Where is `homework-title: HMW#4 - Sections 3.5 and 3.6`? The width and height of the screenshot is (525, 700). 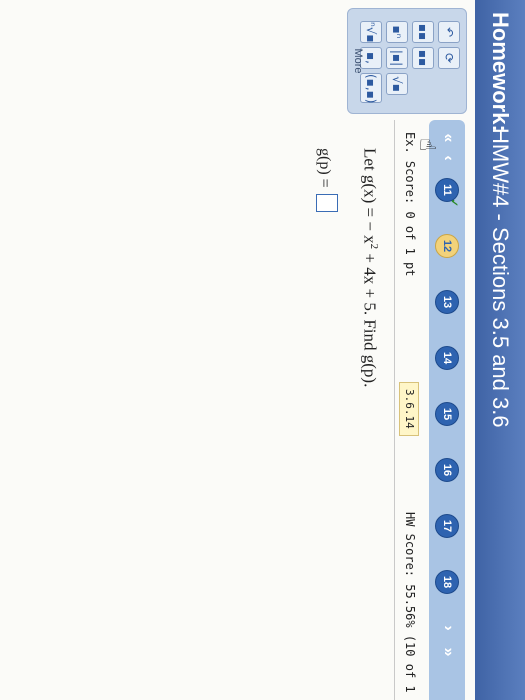
homework-title: HMW#4 - Sections 3.5 and 3.6 is located at coordinates (500, 278).